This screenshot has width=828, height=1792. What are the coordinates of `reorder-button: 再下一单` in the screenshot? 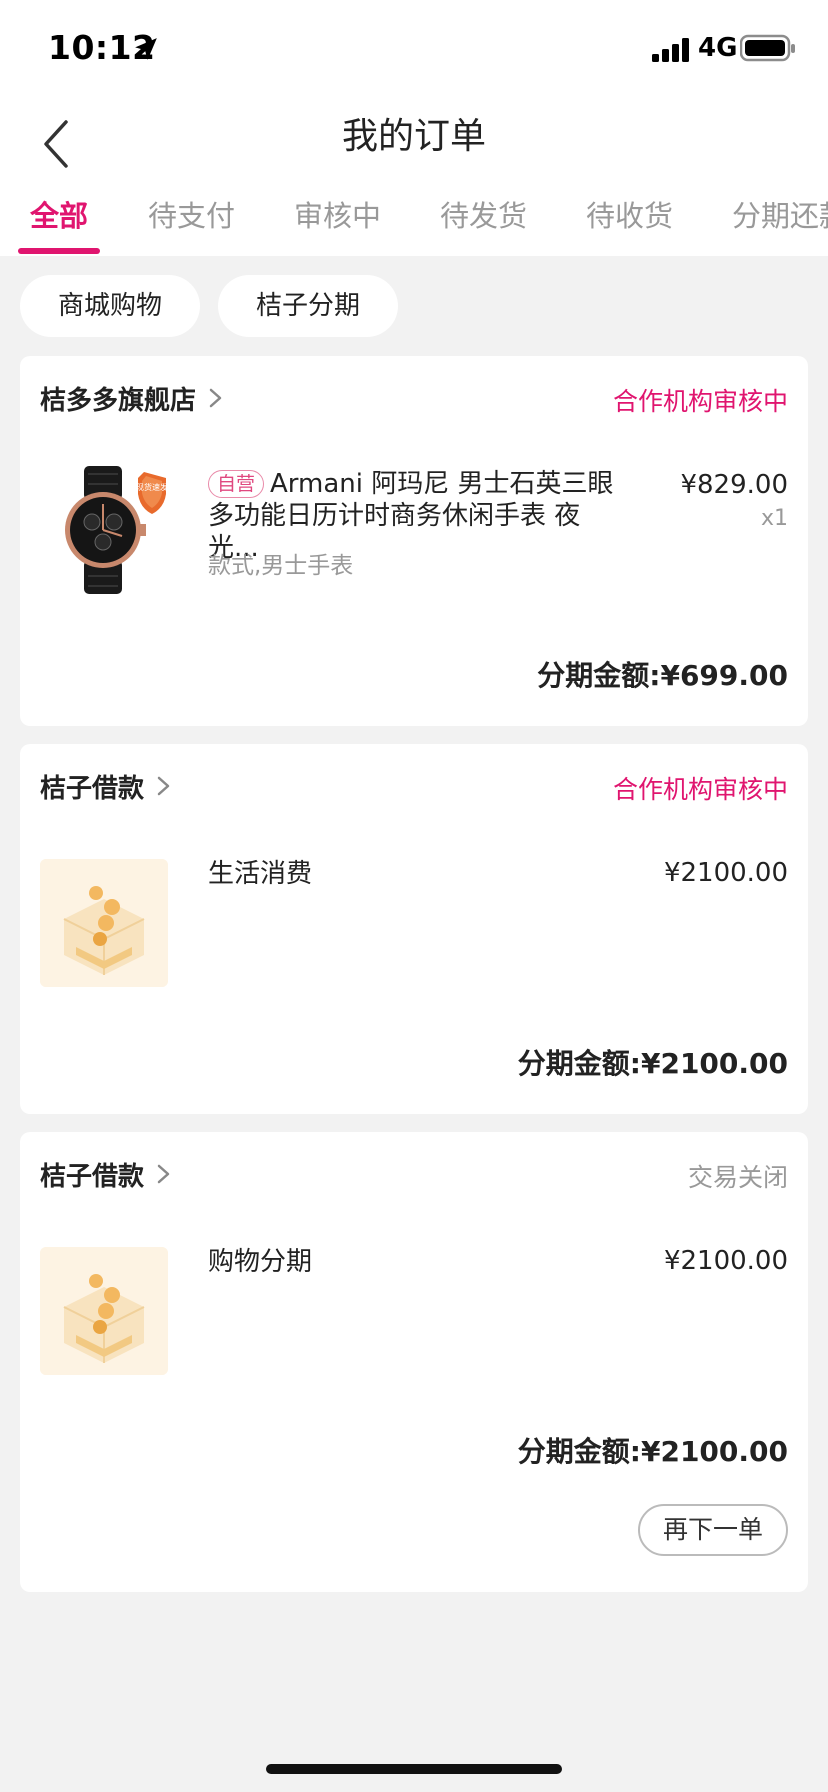 It's located at (713, 1530).